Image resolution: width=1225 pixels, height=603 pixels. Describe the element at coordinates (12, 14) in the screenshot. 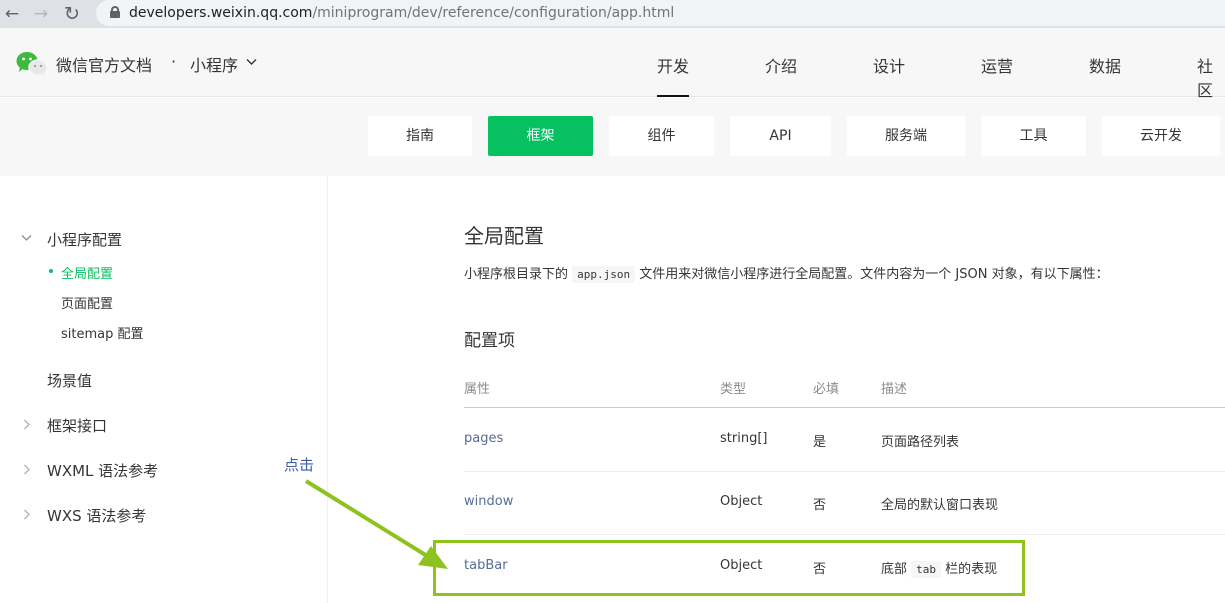

I see `back-icon: ←` at that location.